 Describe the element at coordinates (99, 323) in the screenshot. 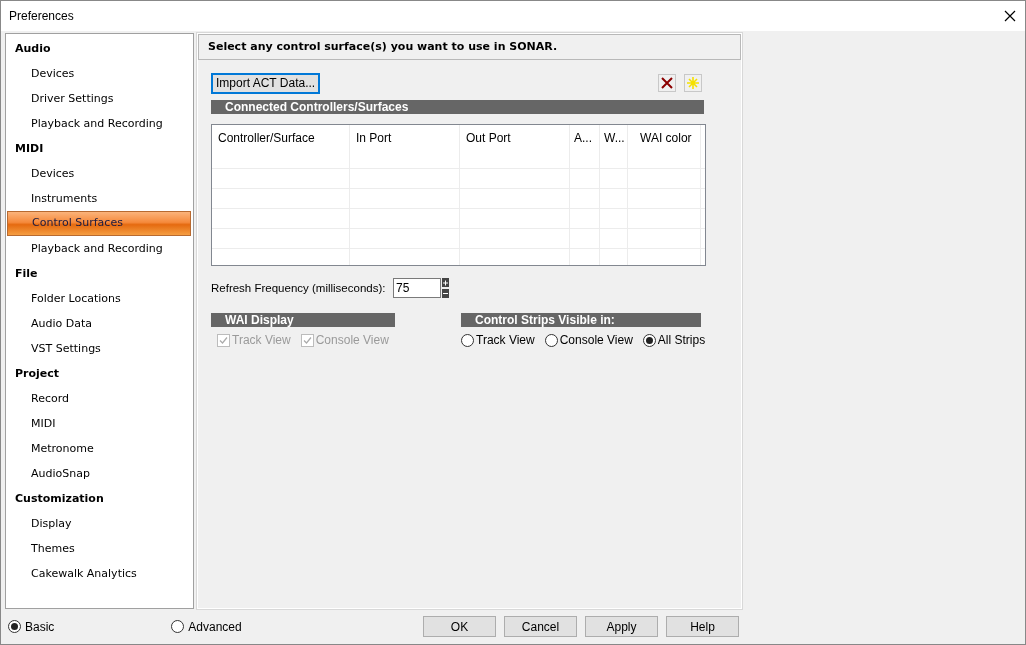

I see `sidebar-item: Audio Data` at that location.